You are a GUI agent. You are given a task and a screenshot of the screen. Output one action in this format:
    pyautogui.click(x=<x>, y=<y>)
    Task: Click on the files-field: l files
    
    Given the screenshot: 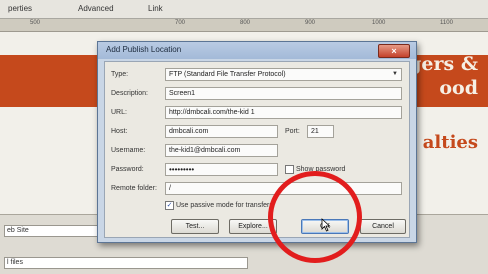 What is the action you would take?
    pyautogui.click(x=126, y=263)
    